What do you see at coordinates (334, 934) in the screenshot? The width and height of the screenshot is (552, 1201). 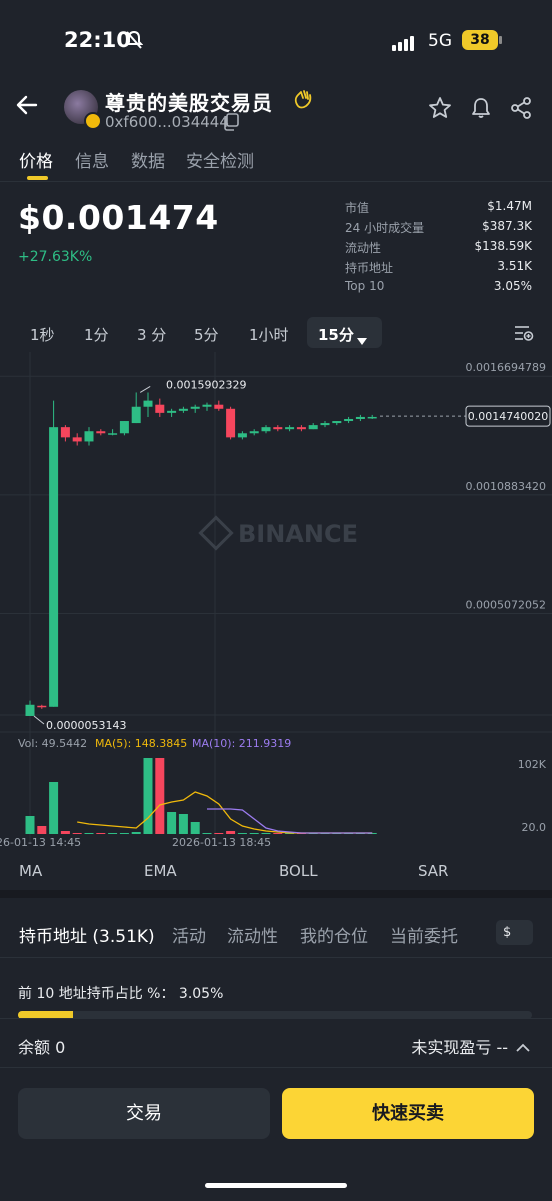 I see `tab-my-position: 我的仓位` at bounding box center [334, 934].